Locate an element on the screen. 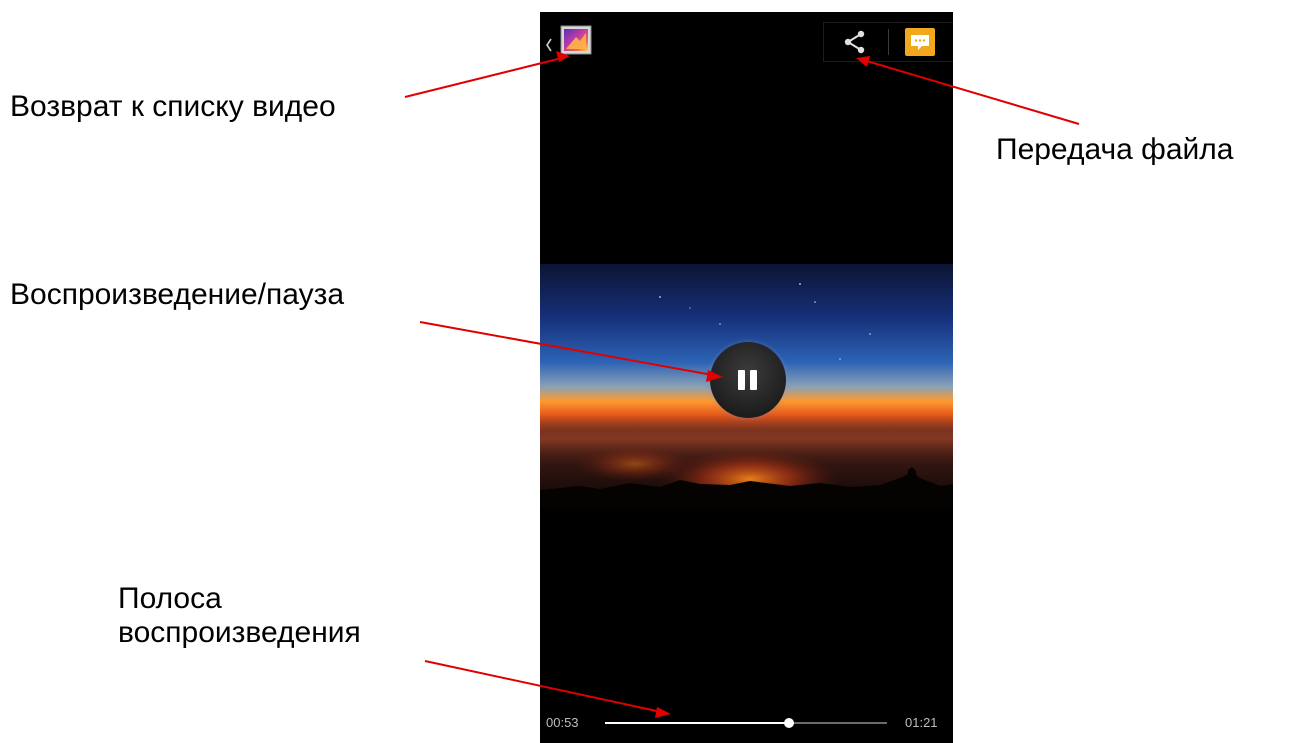 This screenshot has height=743, width=1296. annotation-file-share: Передача файла is located at coordinates (1115, 149).